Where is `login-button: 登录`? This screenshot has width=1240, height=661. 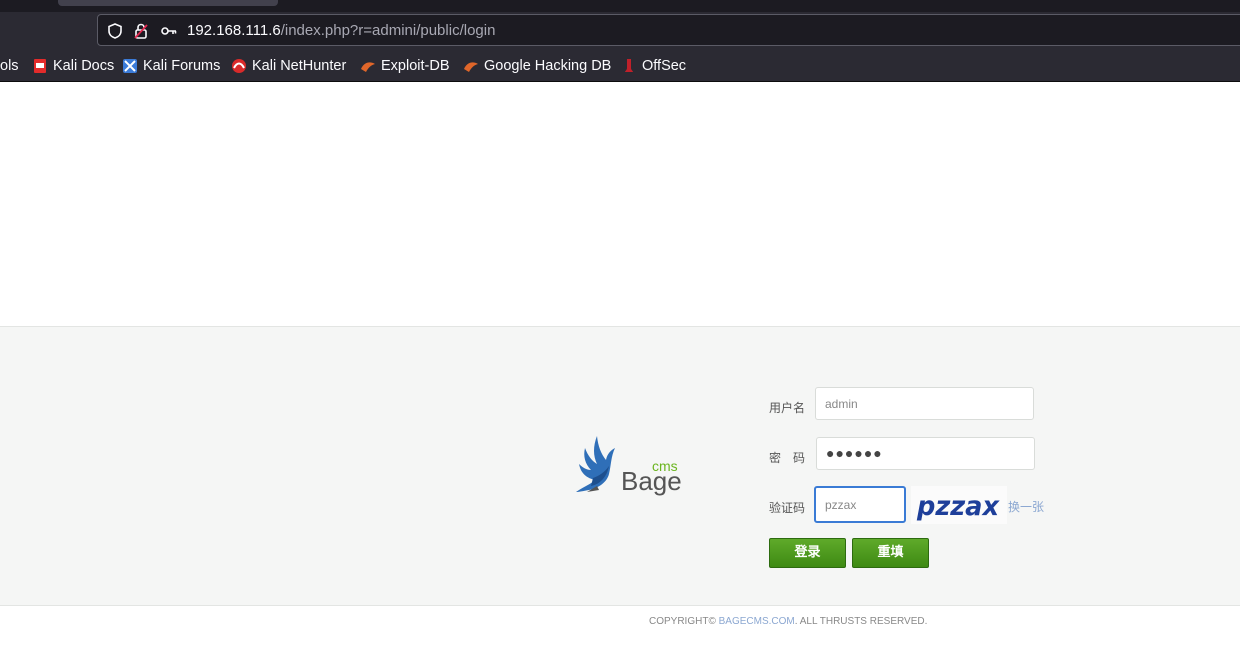 login-button: 登录 is located at coordinates (807, 553).